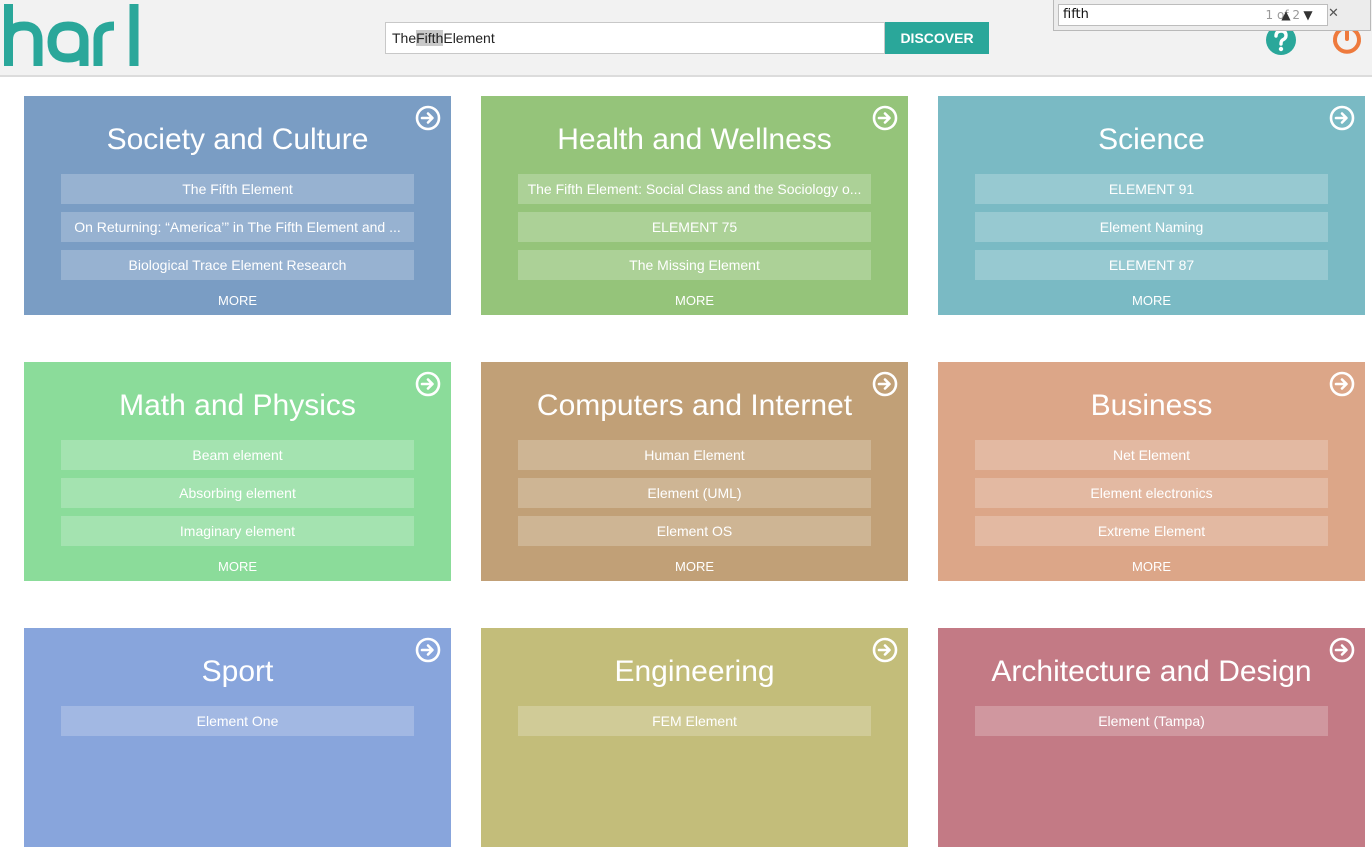 The image size is (1372, 847). Describe the element at coordinates (237, 672) in the screenshot. I see `category-title: Sport` at that location.